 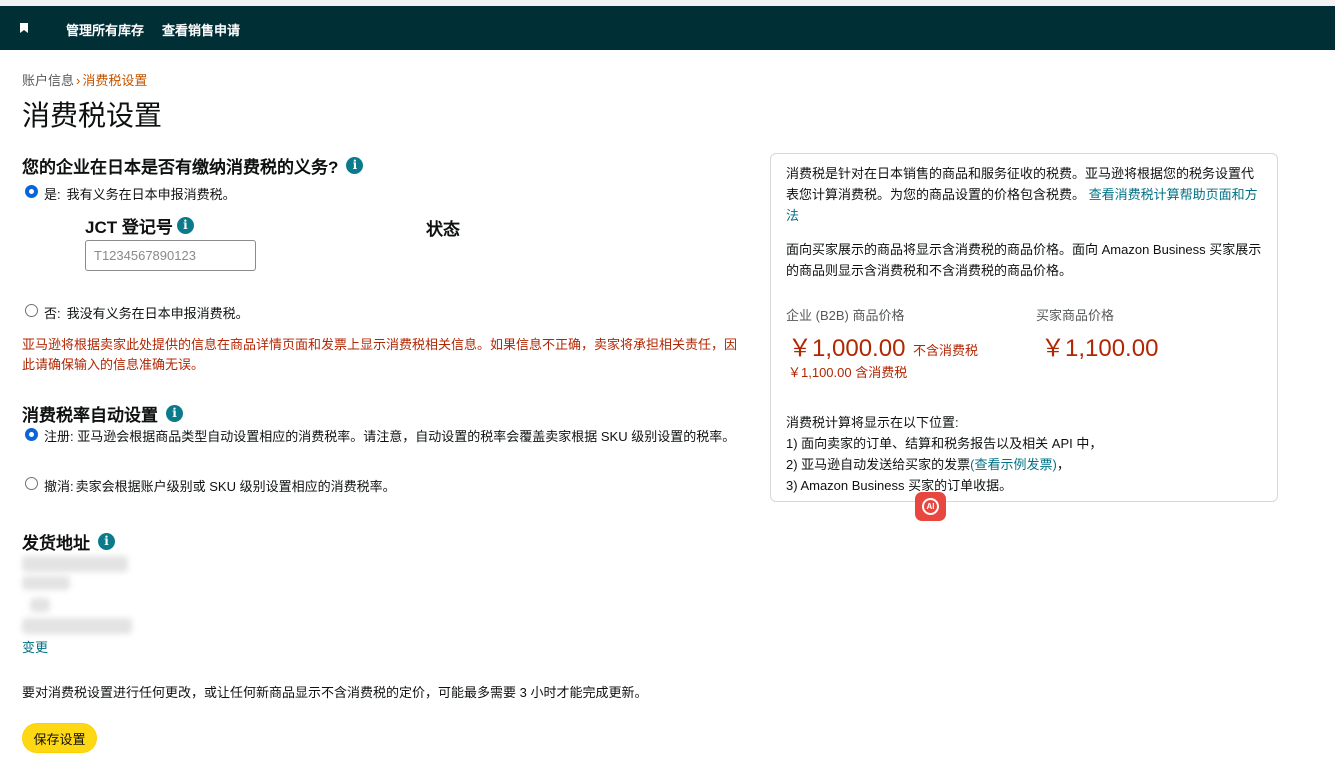 I want to click on breadcrumb: 账户信息 › 消费税设置, so click(x=84, y=79).